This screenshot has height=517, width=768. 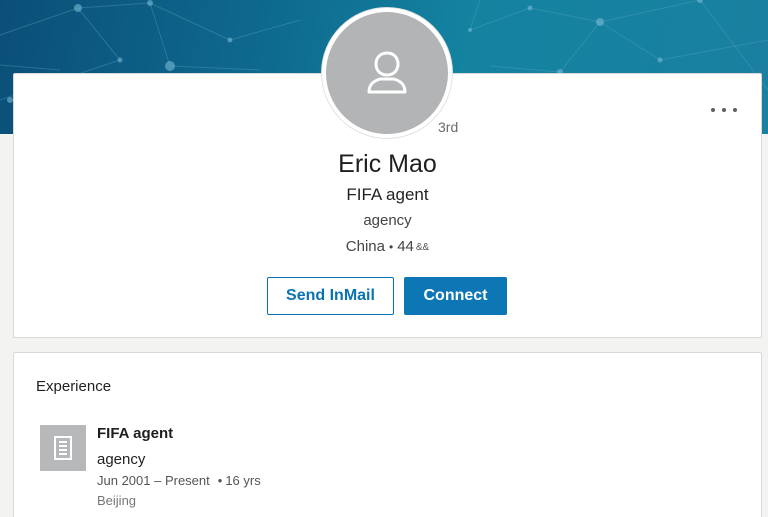 I want to click on profile-avatar, so click(x=387, y=73).